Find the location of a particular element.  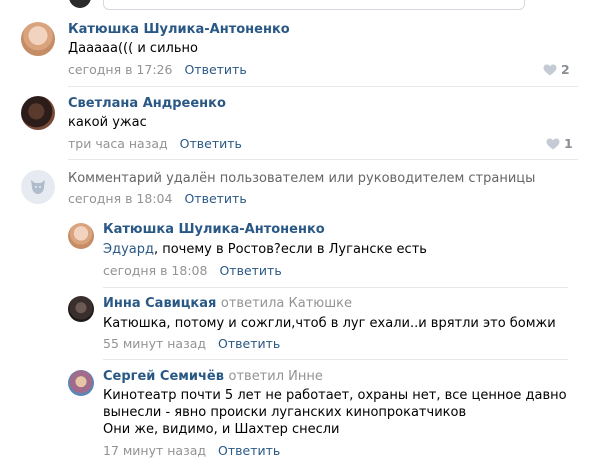

reply-time: сегодня в 18:08 is located at coordinates (155, 270).